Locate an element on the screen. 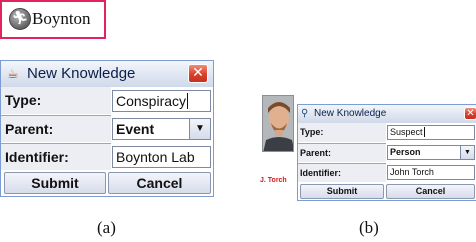  identifier-input: Boynton Lab is located at coordinates (161, 157).